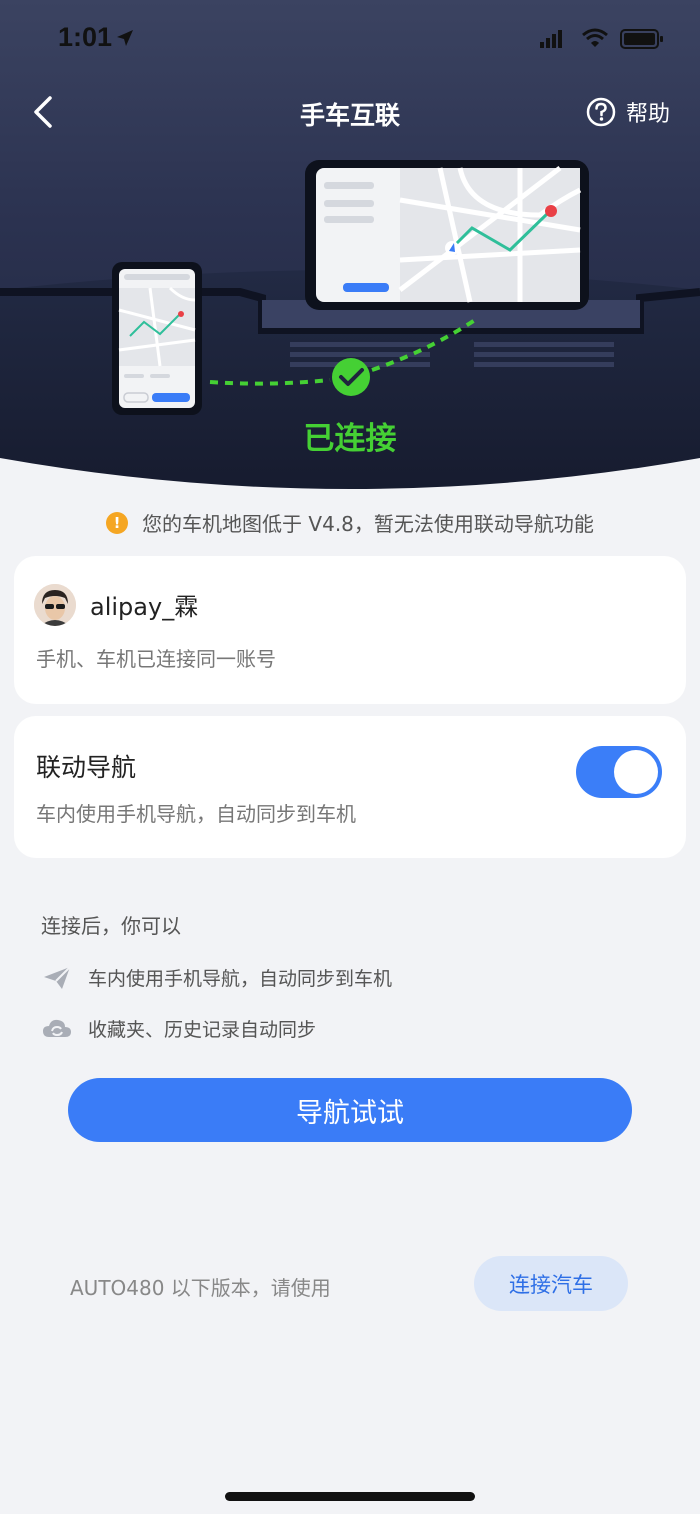 This screenshot has height=1514, width=700. What do you see at coordinates (350, 787) in the screenshot?
I see `linked-navigation-card: 联动导航 车内使用手机导航，自动同步到车机` at bounding box center [350, 787].